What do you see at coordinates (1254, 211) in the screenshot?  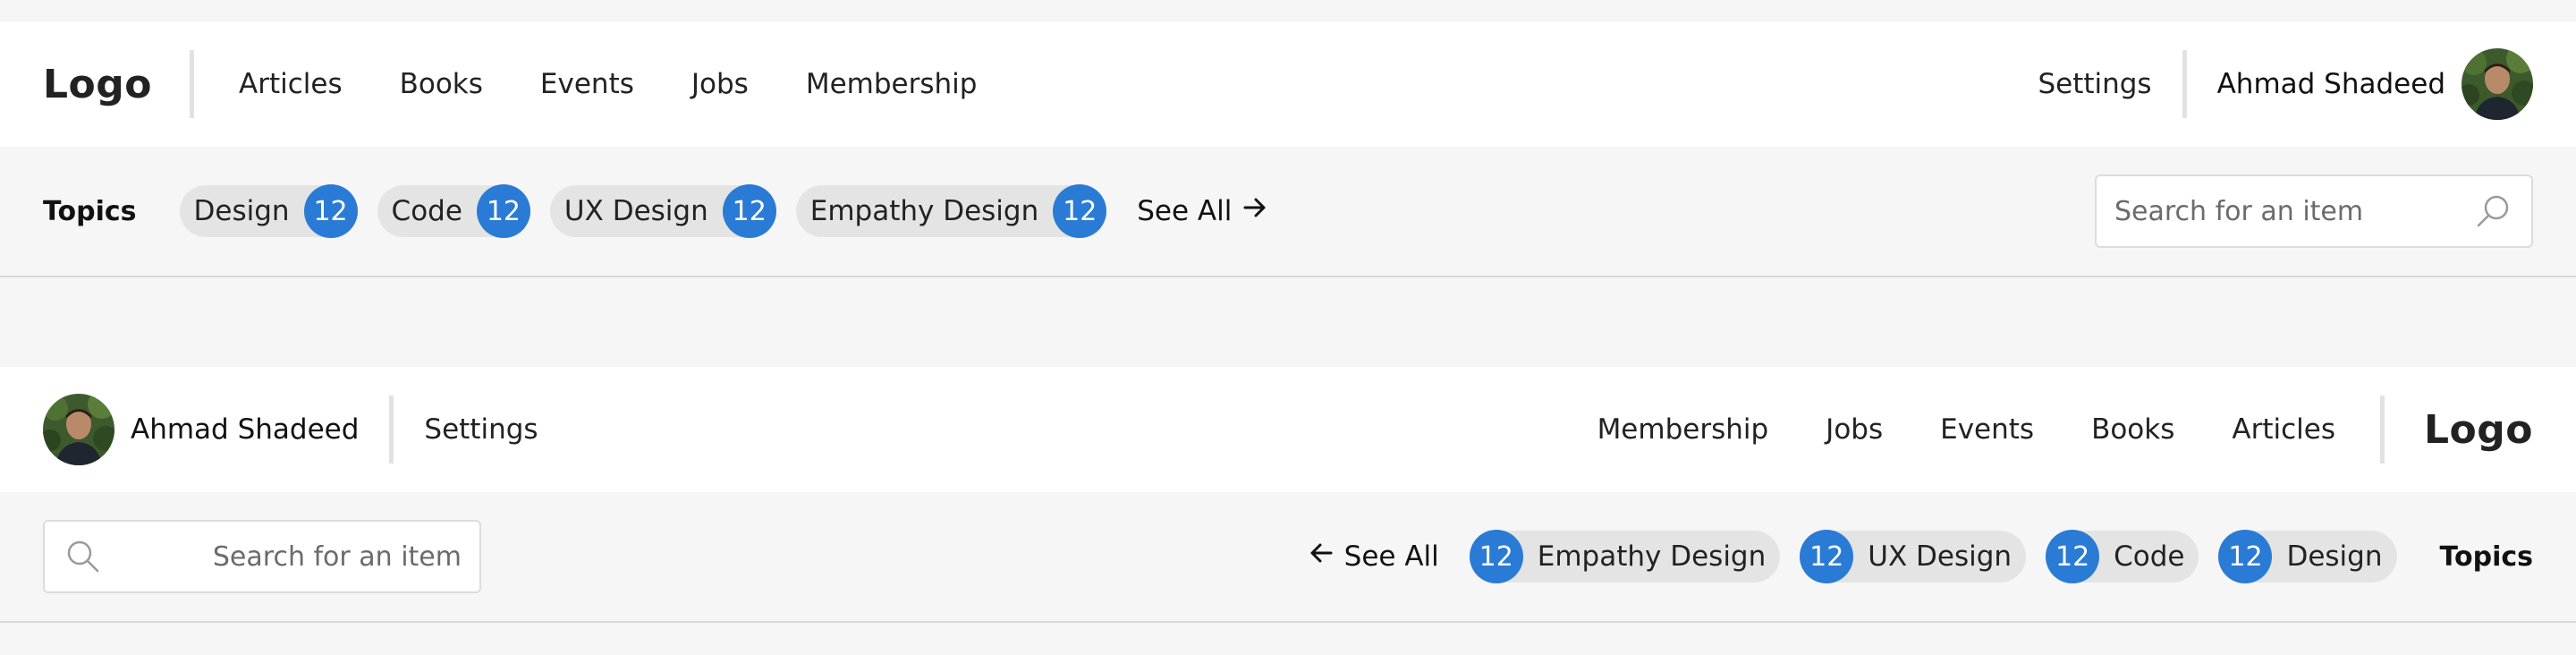 I see `arrow-right-icon` at bounding box center [1254, 211].